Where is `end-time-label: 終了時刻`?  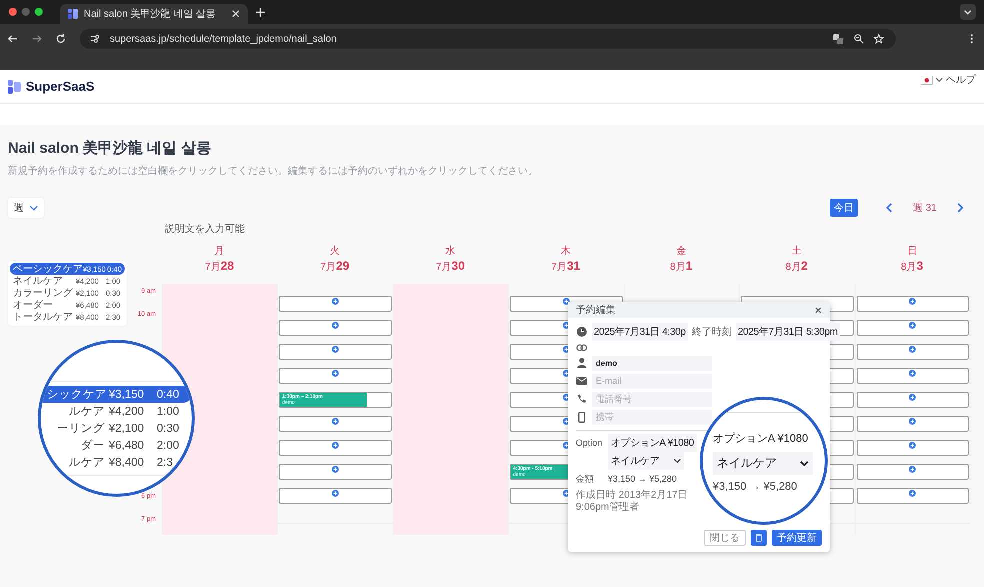
end-time-label: 終了時刻 is located at coordinates (712, 332).